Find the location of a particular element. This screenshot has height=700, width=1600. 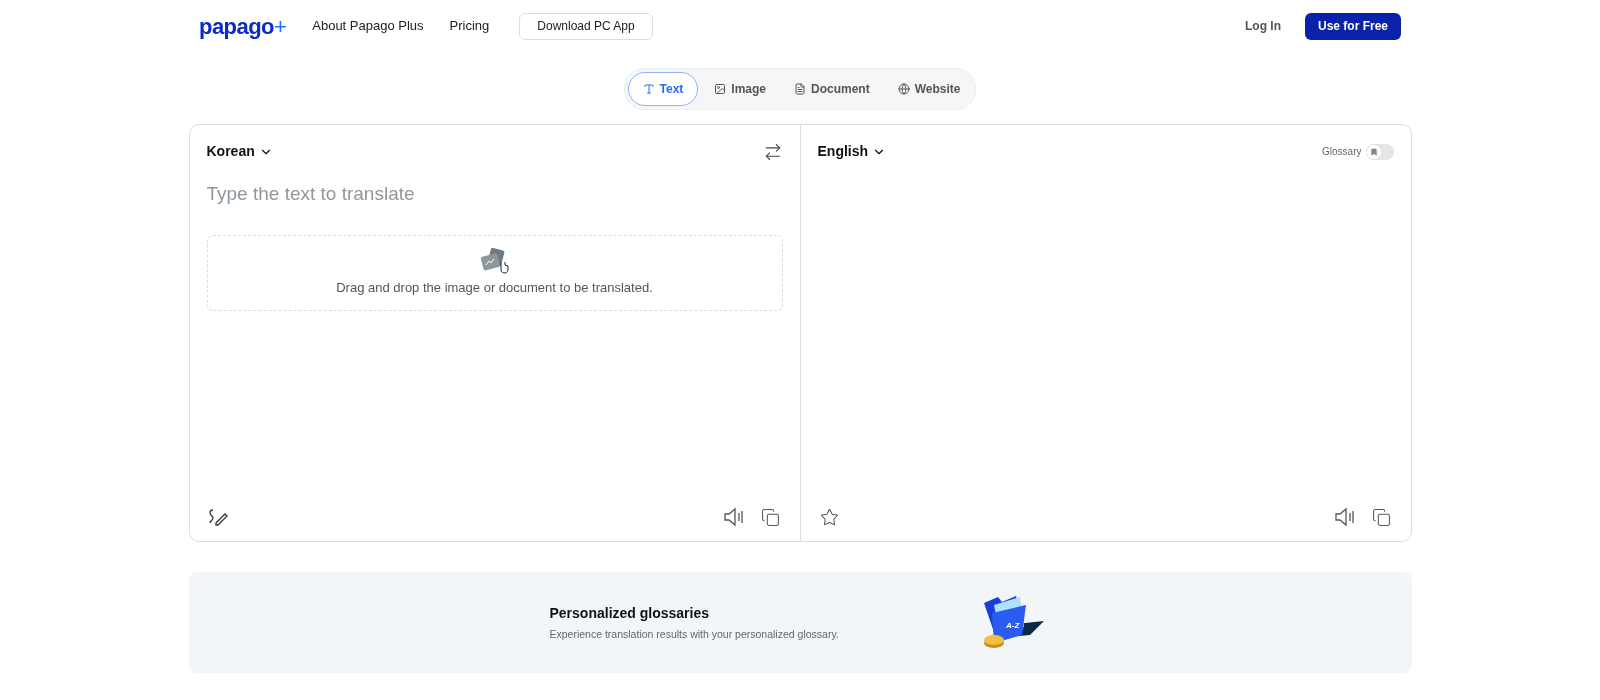

mode-tab: Document is located at coordinates (832, 89).